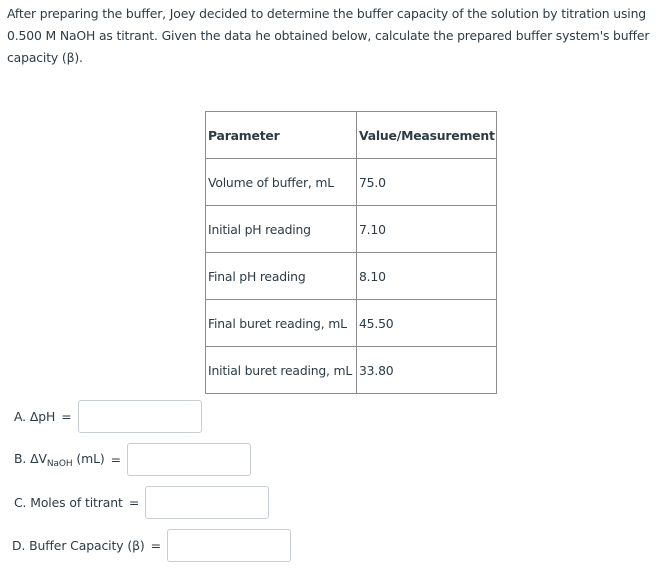  I want to click on table-row: Volume of buffer, mL 75.0, so click(351, 182).